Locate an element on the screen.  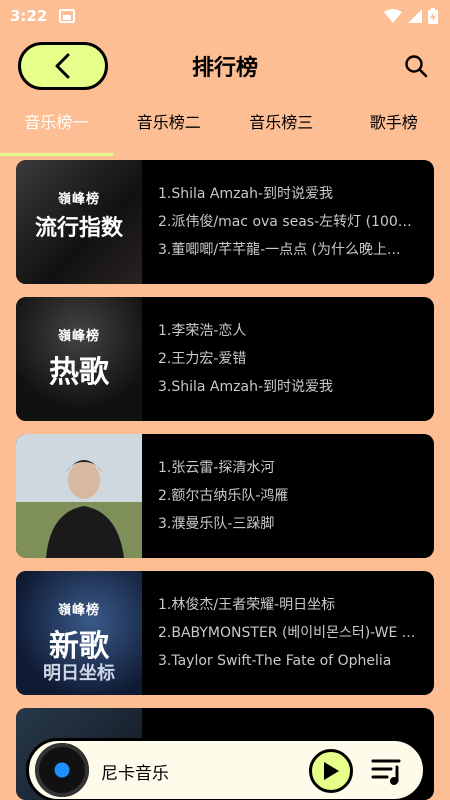
vinyl-disc-icon is located at coordinates (62, 770).